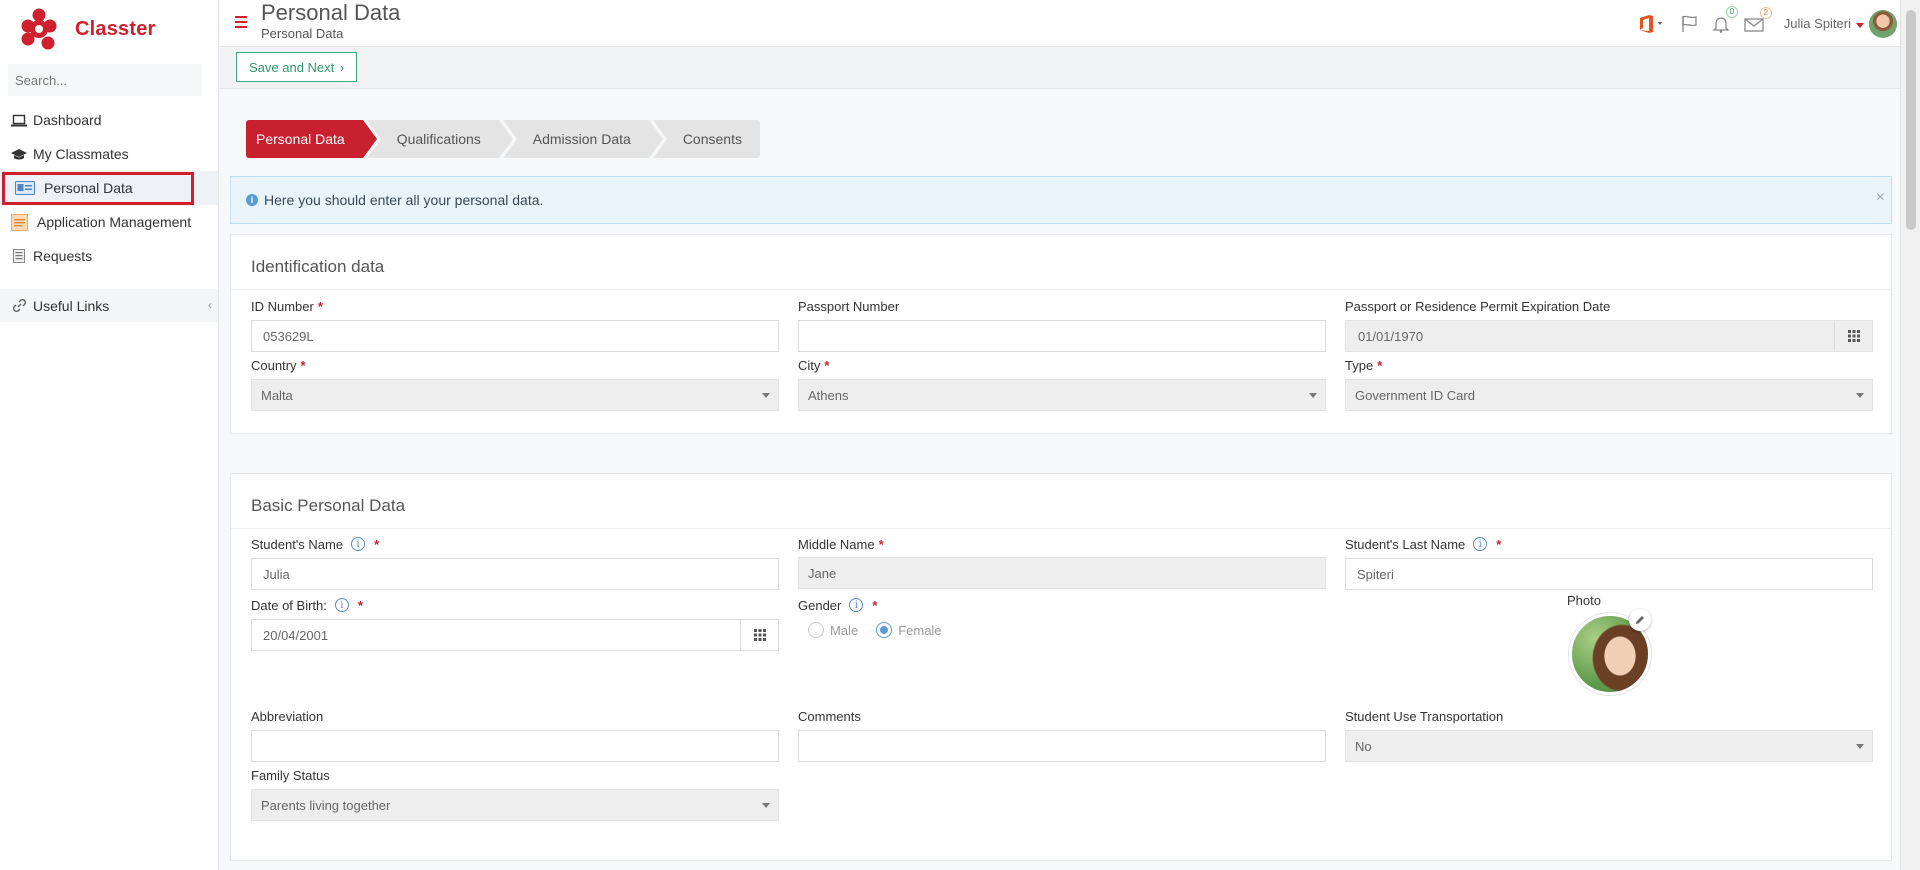 The image size is (1920, 870). I want to click on chevron-down-icon, so click(1860, 23).